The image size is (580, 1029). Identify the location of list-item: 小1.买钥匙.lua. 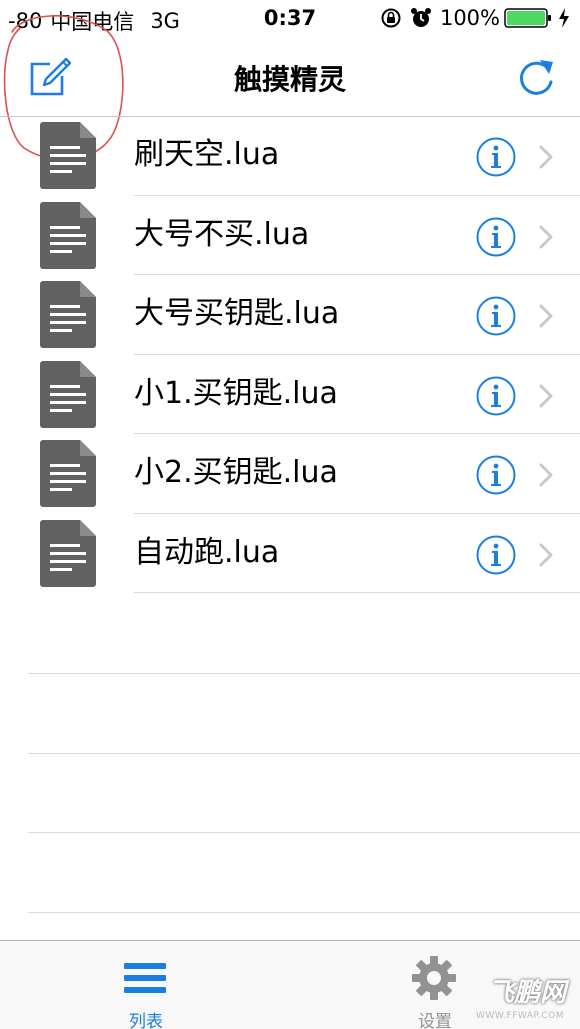
(290, 394).